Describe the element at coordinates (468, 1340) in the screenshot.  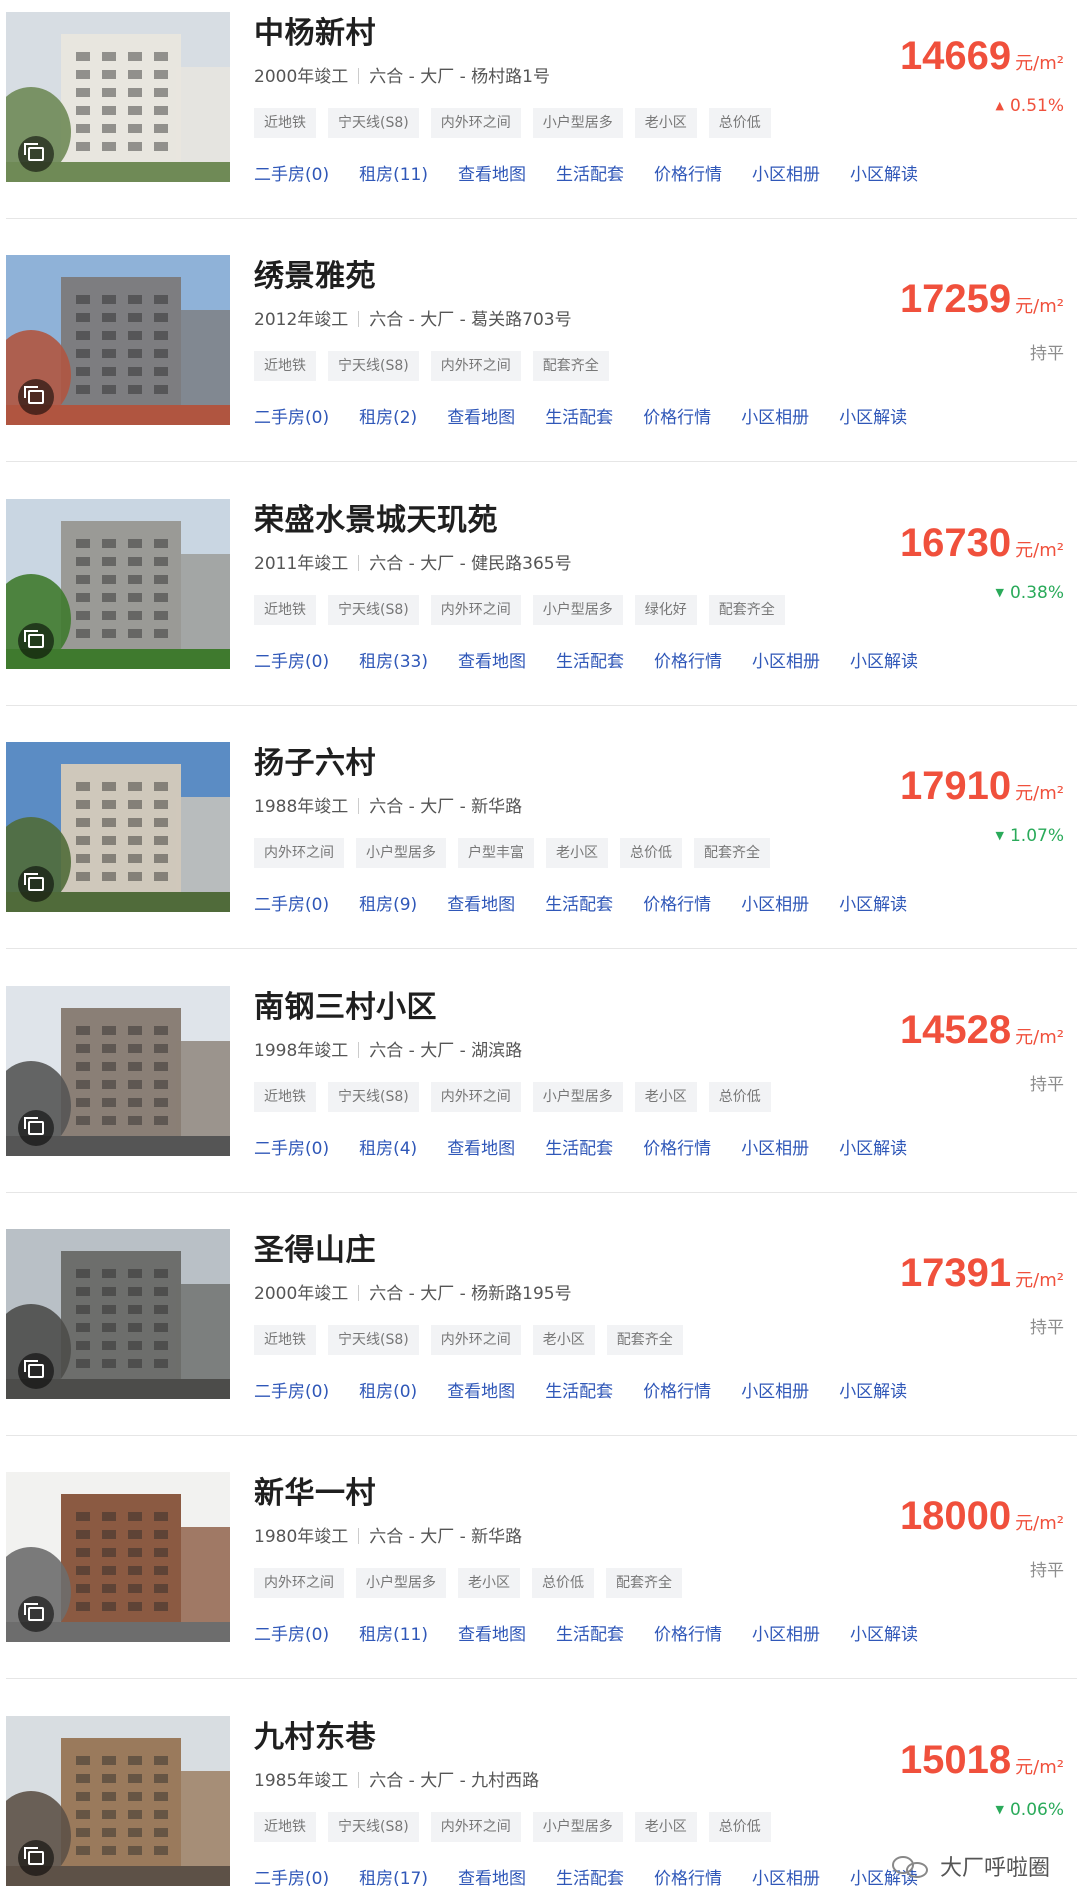
I see `tag-list: 近地铁 宁天线(S8) 内外环之间 老小区 配套齐全` at that location.